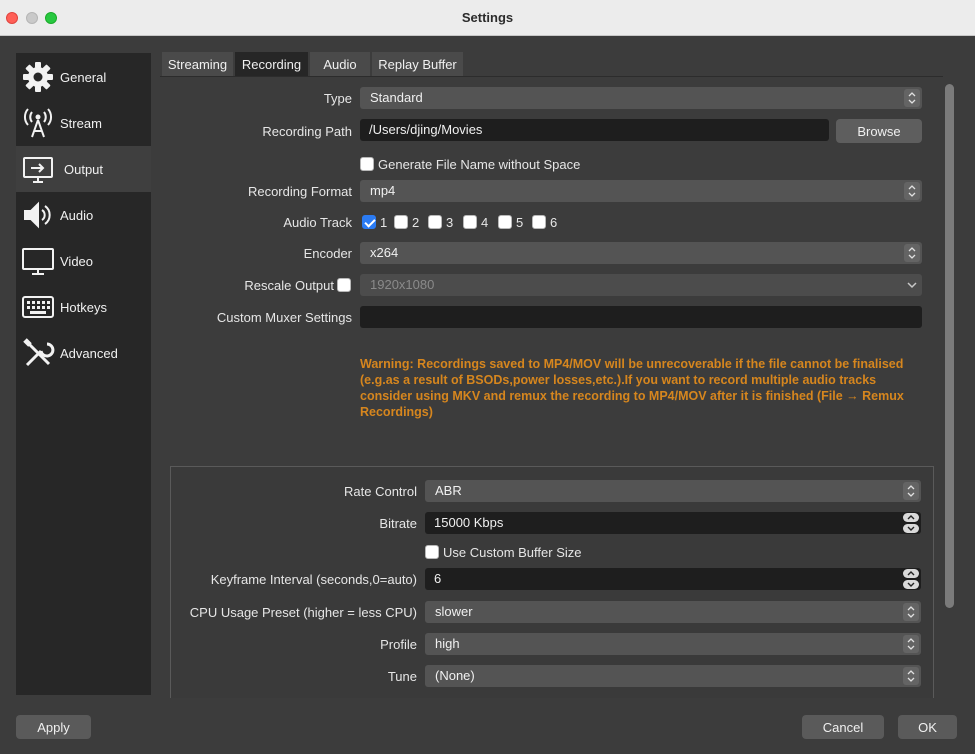 The width and height of the screenshot is (975, 754). I want to click on custom-muxer-input, so click(641, 317).